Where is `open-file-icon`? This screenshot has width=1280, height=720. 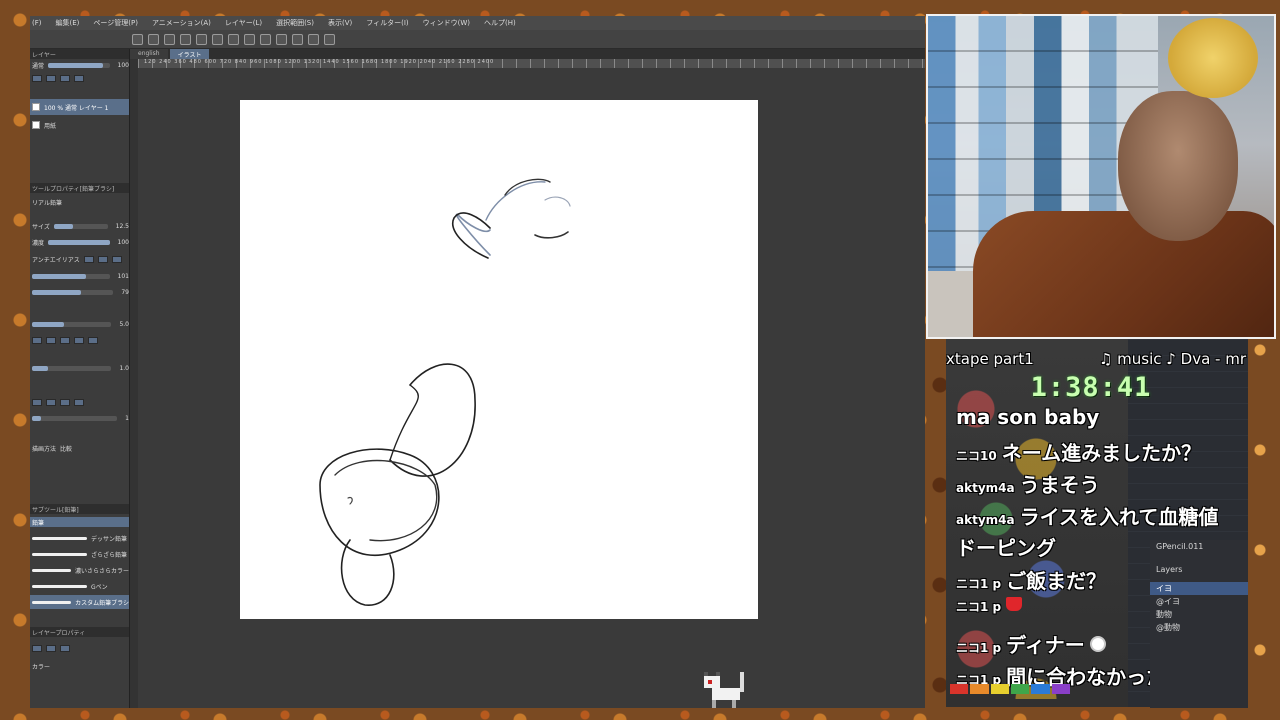
open-file-icon is located at coordinates (153, 39).